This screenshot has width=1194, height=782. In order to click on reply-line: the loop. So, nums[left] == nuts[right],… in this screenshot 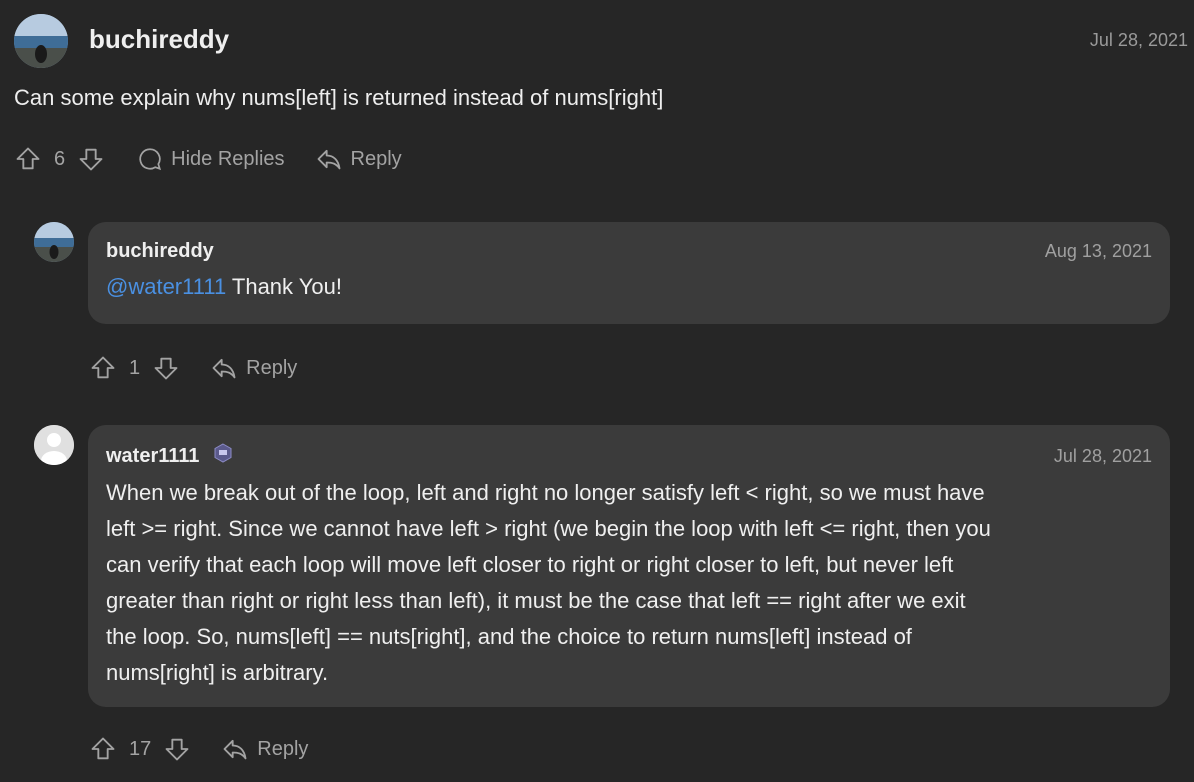, I will do `click(509, 636)`.